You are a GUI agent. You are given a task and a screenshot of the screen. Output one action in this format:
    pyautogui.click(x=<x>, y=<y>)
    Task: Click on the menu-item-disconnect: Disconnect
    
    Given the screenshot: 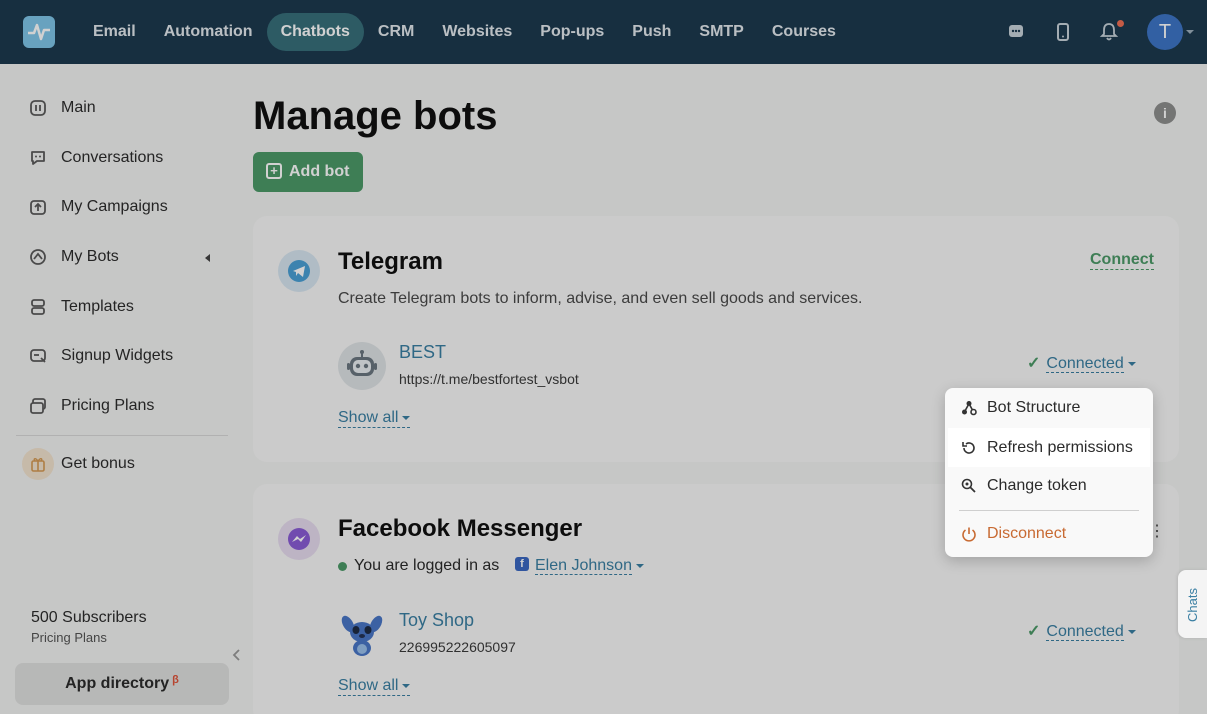 What is the action you would take?
    pyautogui.click(x=1049, y=534)
    